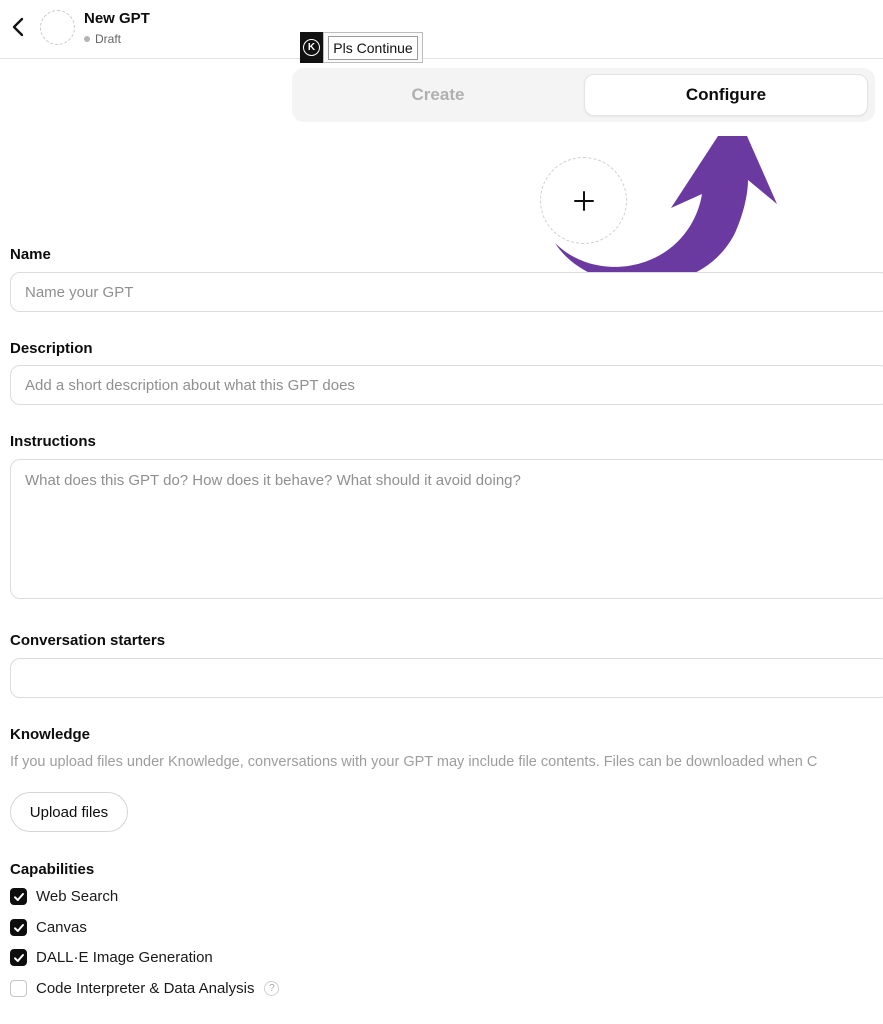  What do you see at coordinates (117, 18) in the screenshot?
I see `gpt-title: New GPT` at bounding box center [117, 18].